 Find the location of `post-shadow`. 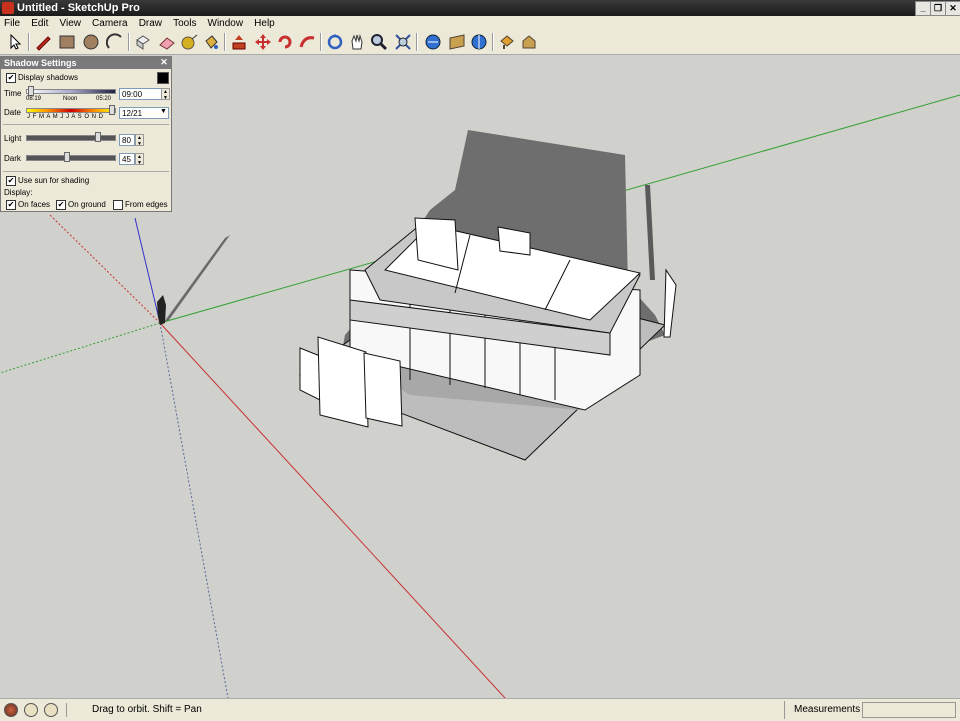

post-shadow is located at coordinates (650, 232).